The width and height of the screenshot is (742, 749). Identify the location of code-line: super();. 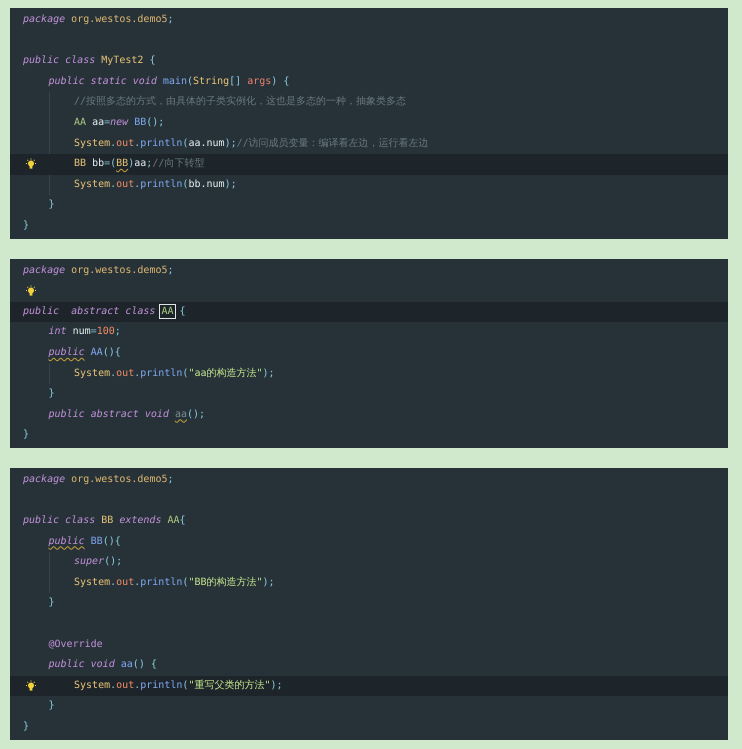
(98, 562).